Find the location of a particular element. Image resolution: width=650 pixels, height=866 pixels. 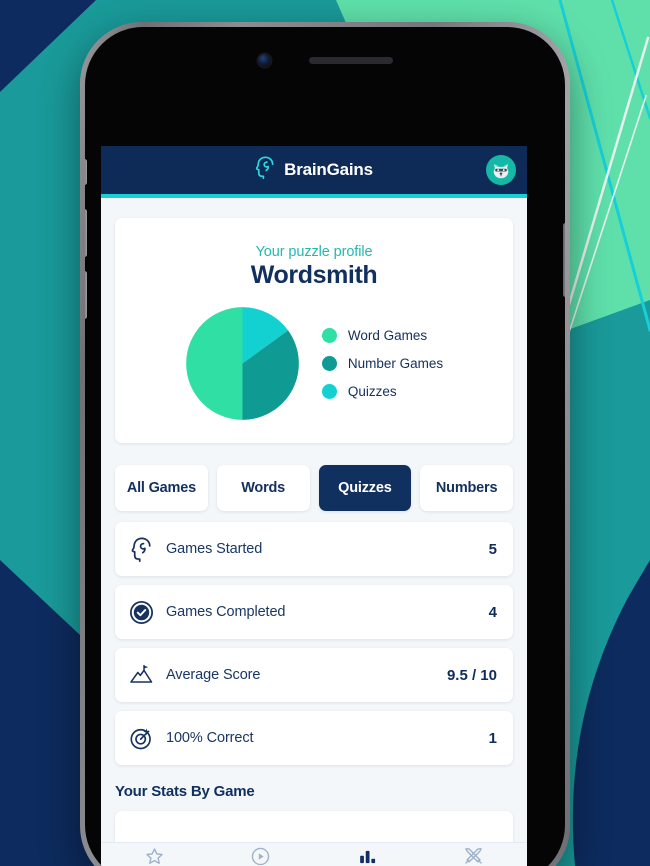

nav-item-play is located at coordinates (261, 854).